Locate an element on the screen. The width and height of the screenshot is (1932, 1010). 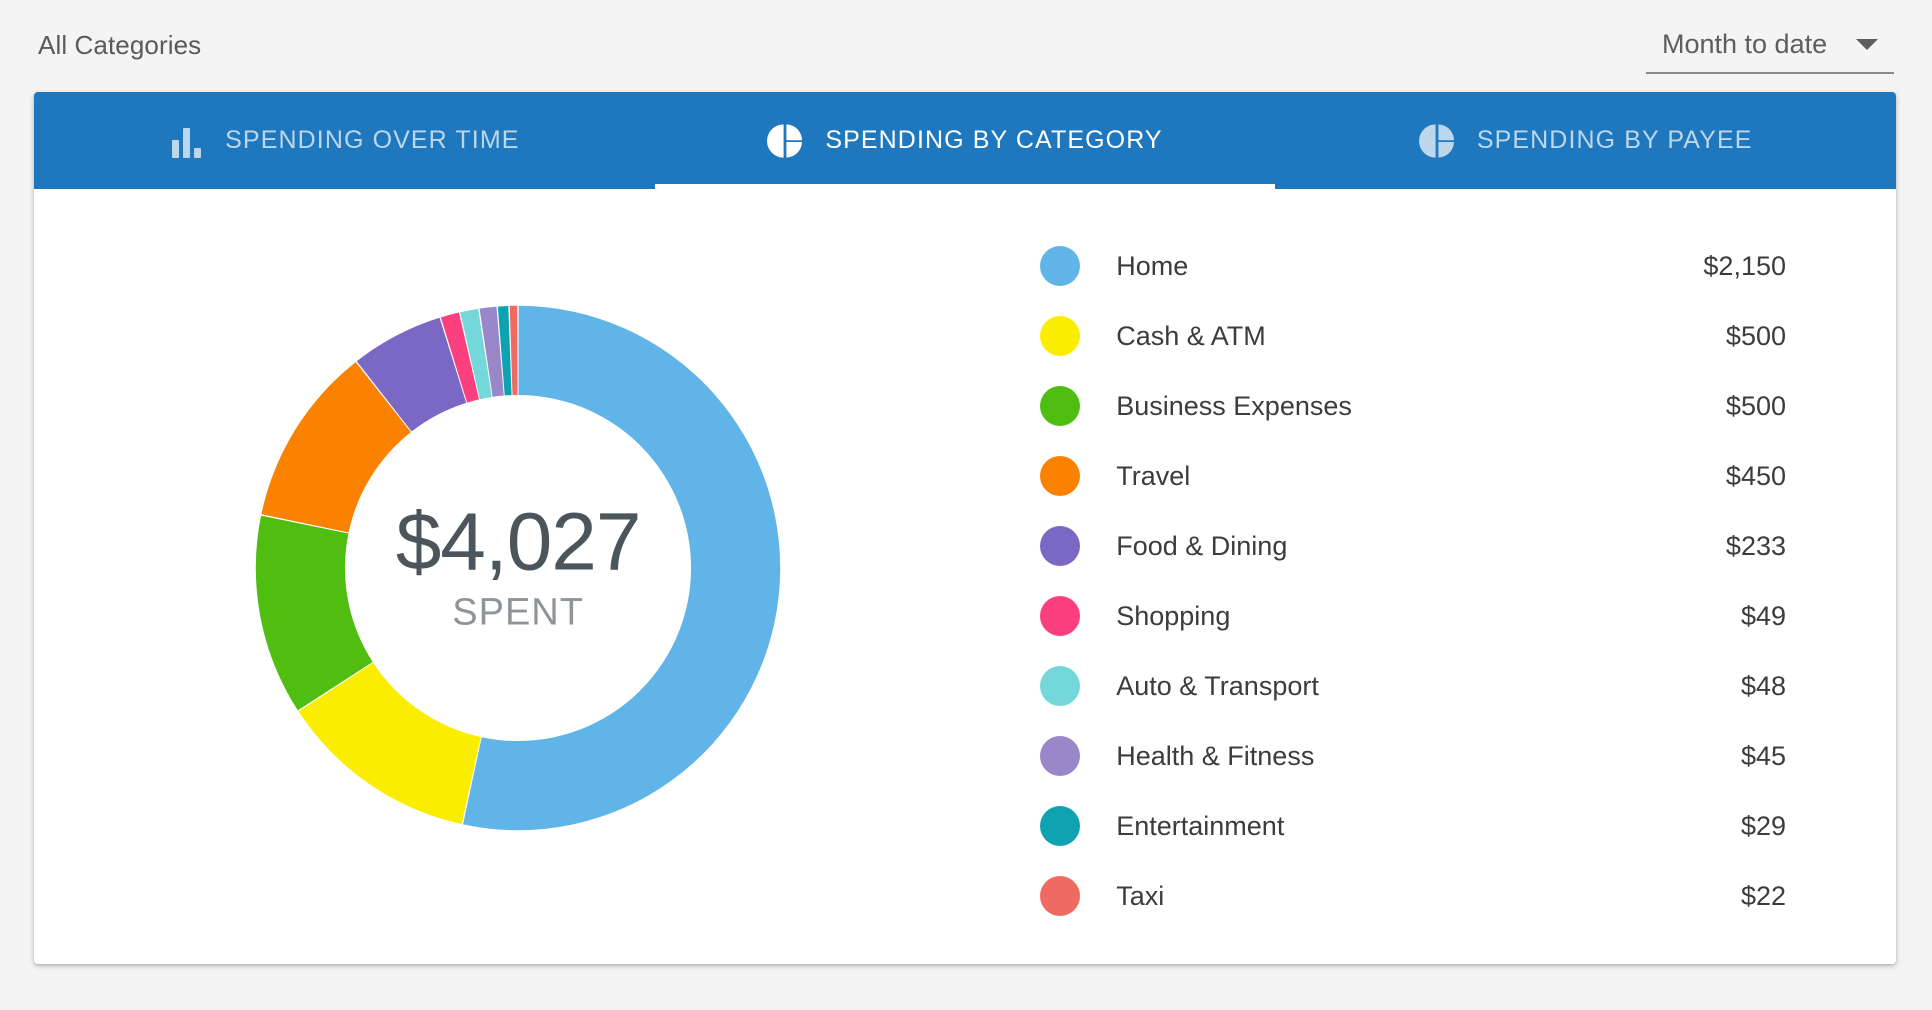
period-range-select: Month to date is located at coordinates (1770, 45).